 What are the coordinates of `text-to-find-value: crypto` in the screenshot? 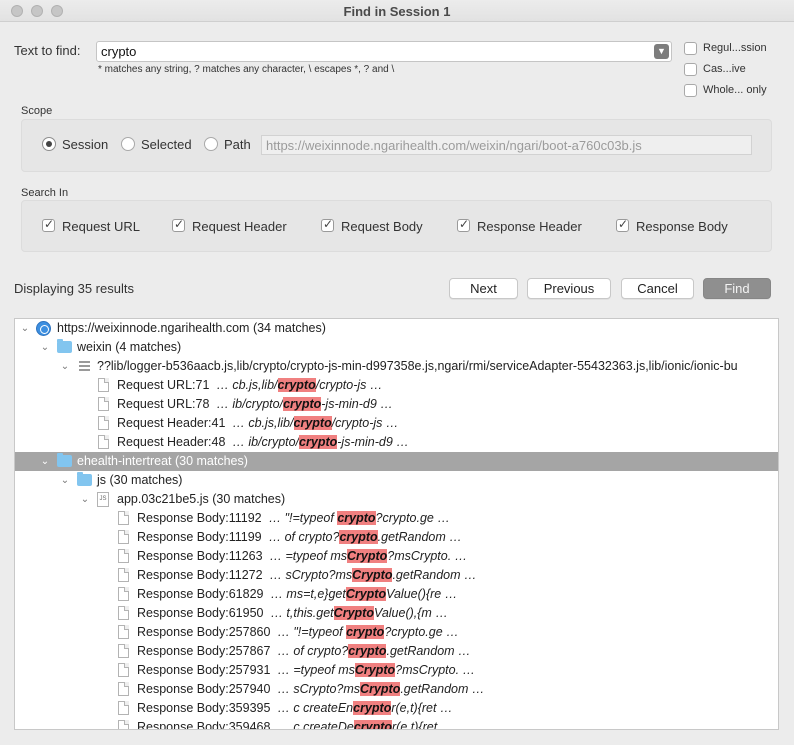 It's located at (119, 51).